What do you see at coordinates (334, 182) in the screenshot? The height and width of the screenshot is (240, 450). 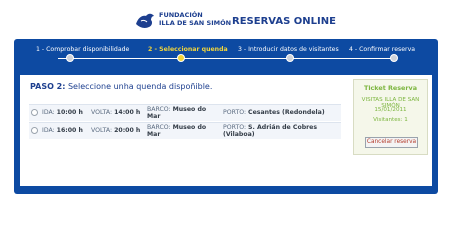 I see `footer-phone: 986 903 884` at bounding box center [334, 182].